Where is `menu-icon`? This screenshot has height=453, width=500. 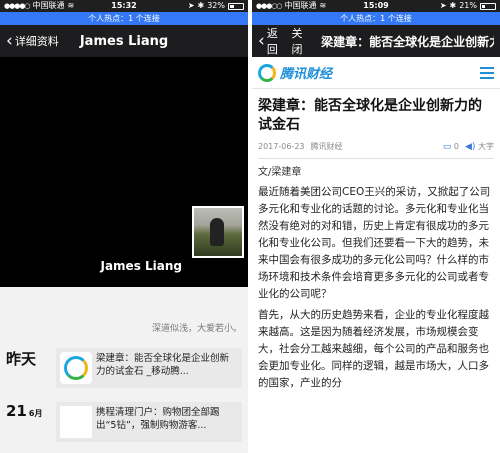
menu-icon is located at coordinates (487, 72).